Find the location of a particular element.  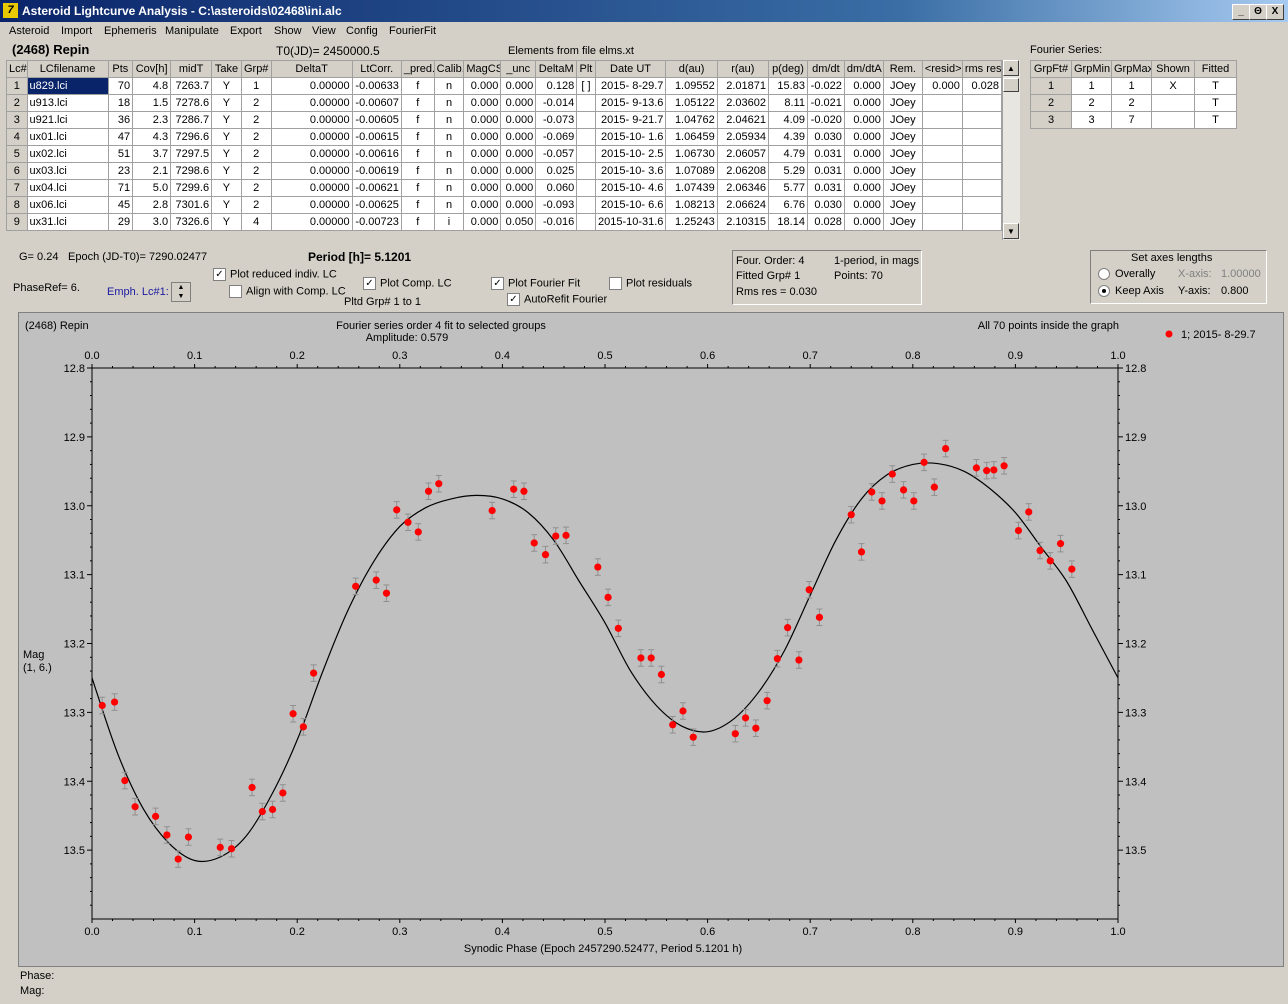

lc-col-header: DeltaM is located at coordinates (556, 69).